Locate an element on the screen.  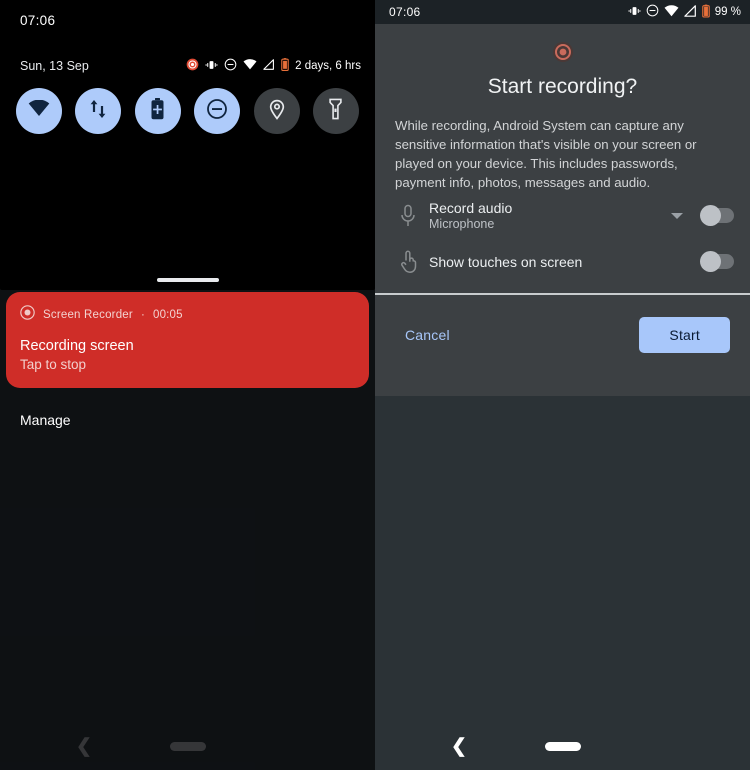
cancel-button: Cancel is located at coordinates (427, 335).